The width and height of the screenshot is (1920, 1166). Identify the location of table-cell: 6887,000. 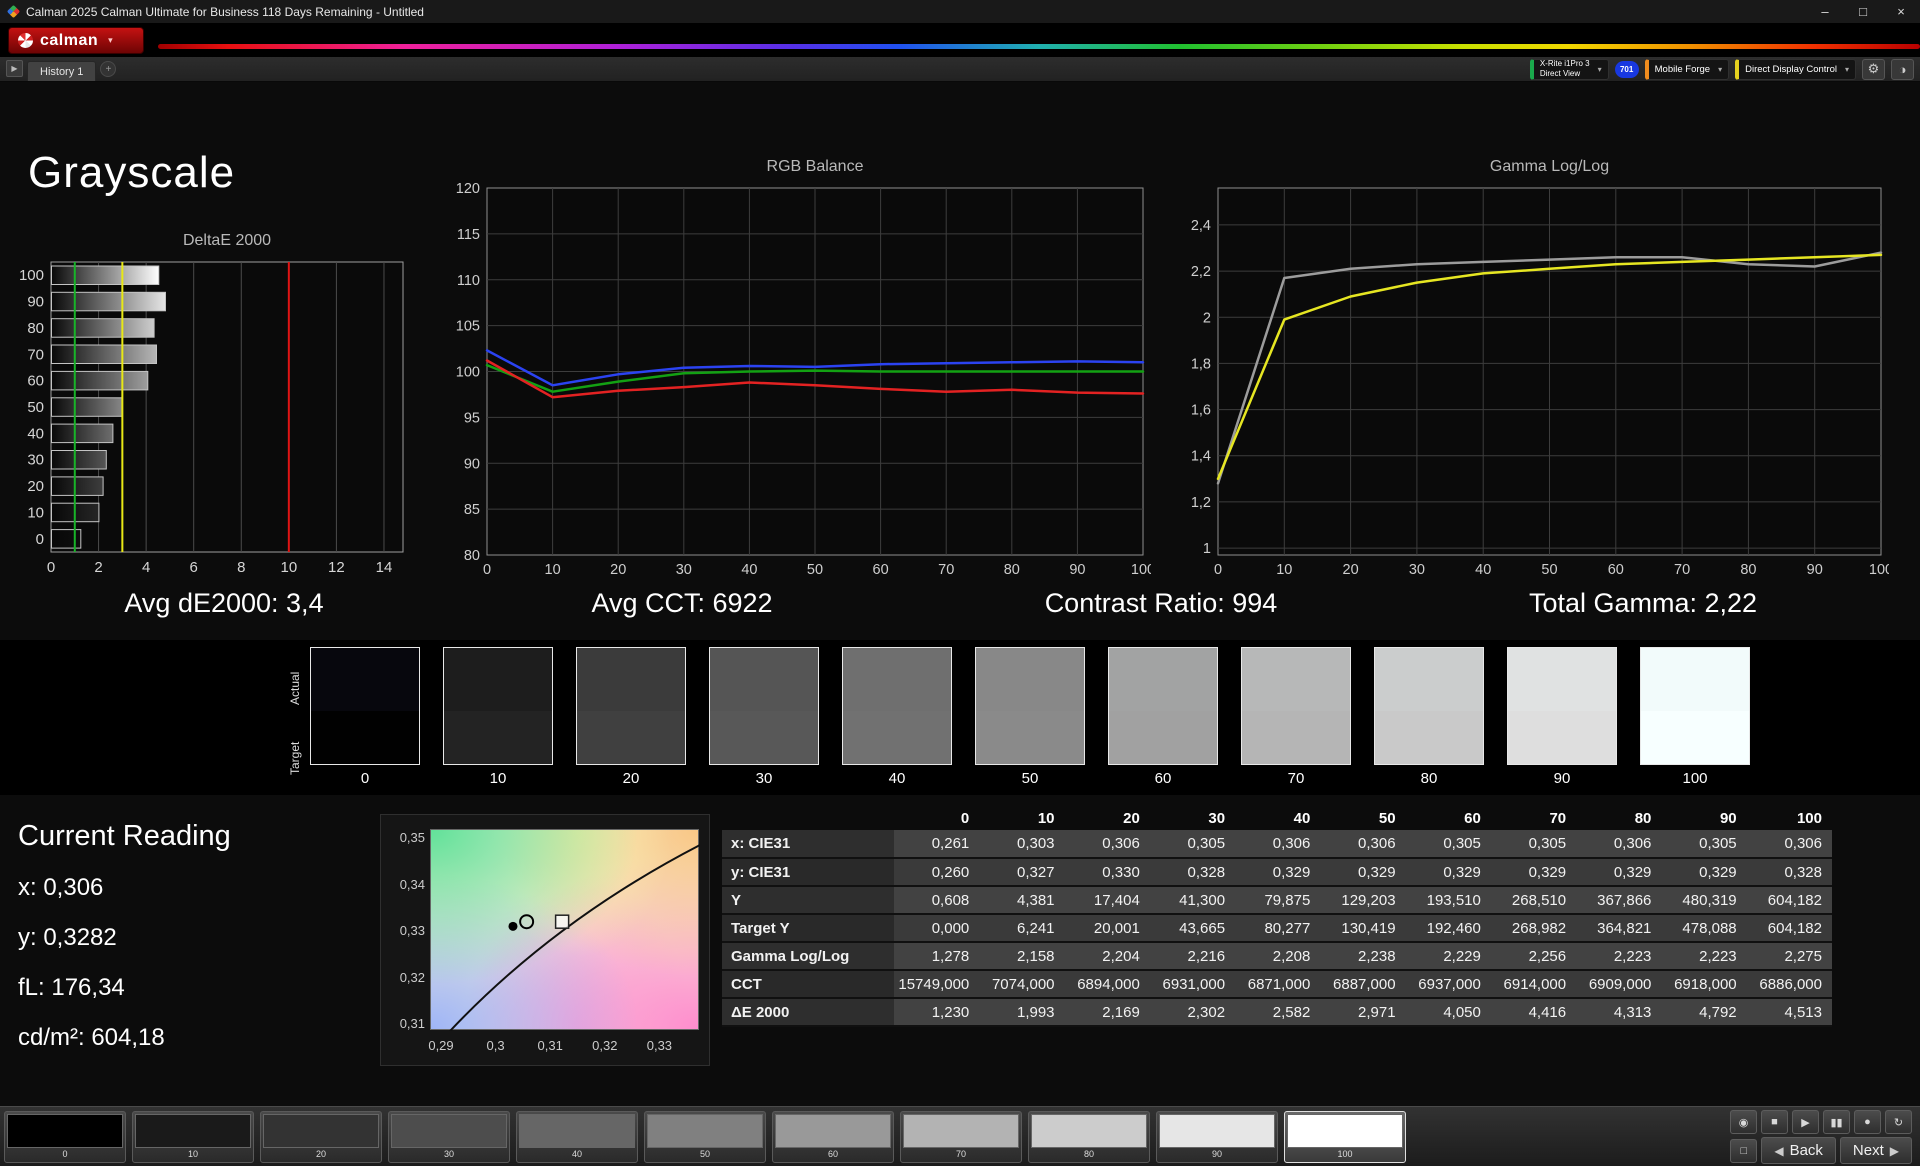
(1363, 984).